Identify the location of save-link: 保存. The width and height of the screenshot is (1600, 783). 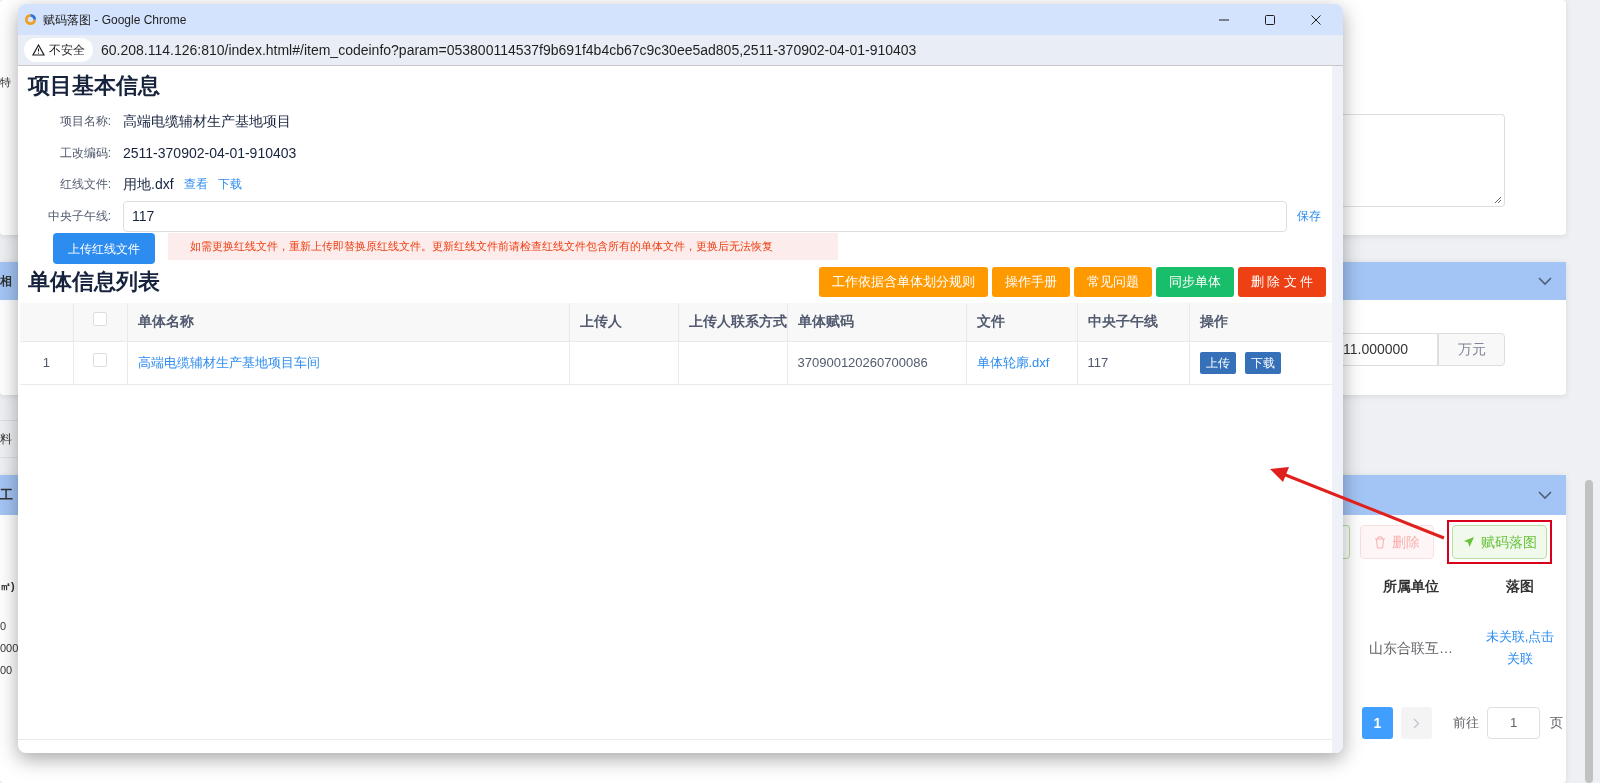
(1309, 216).